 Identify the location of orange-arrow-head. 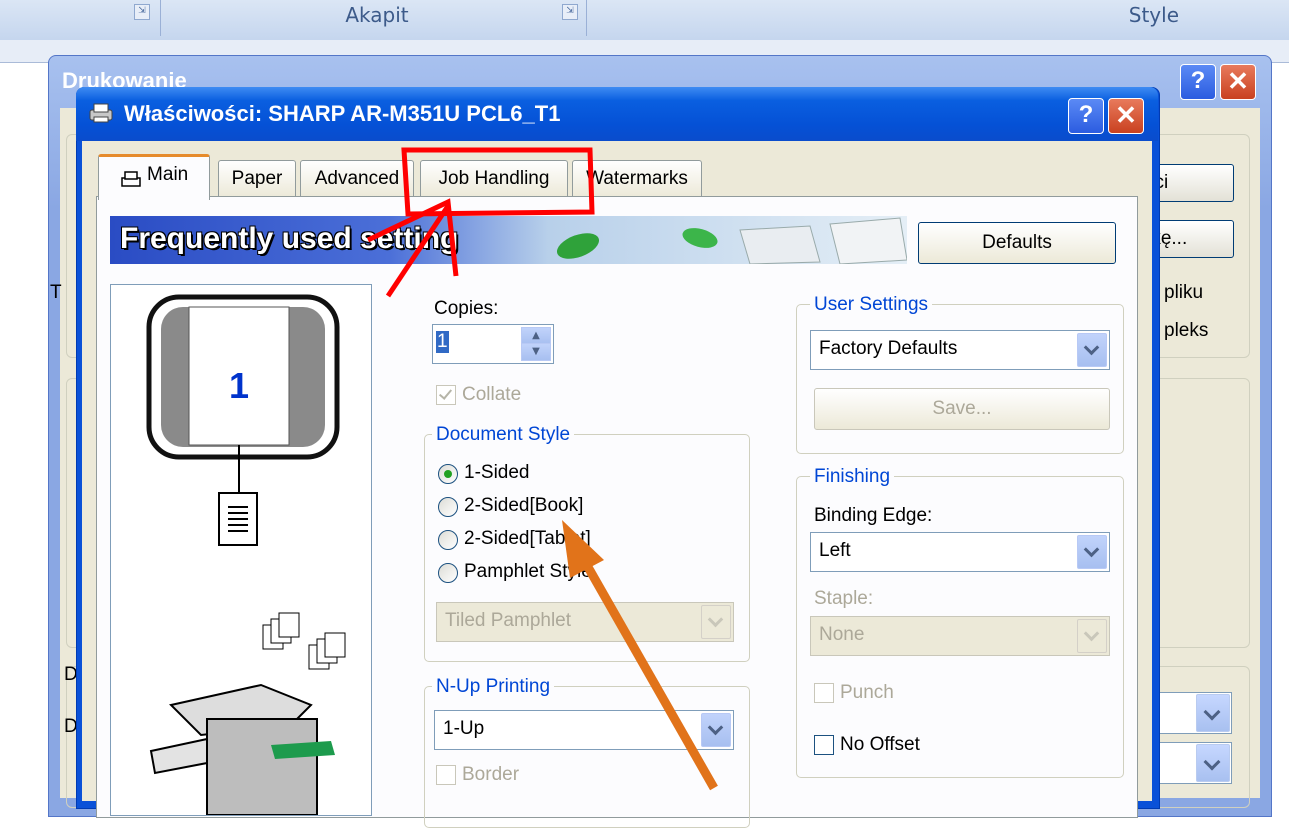
(583, 549).